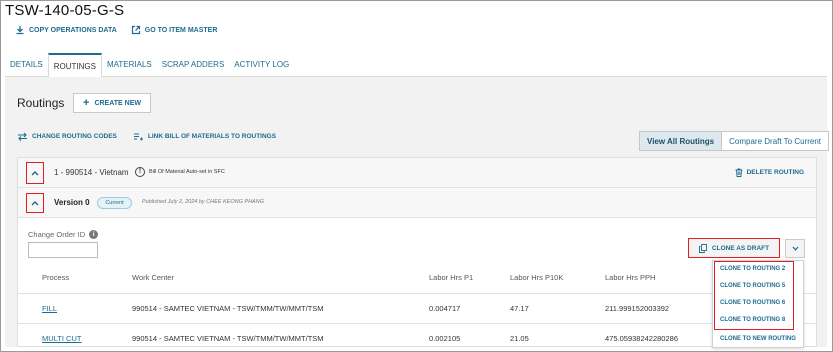 This screenshot has width=833, height=352. I want to click on clone-menu-toggle, so click(795, 248).